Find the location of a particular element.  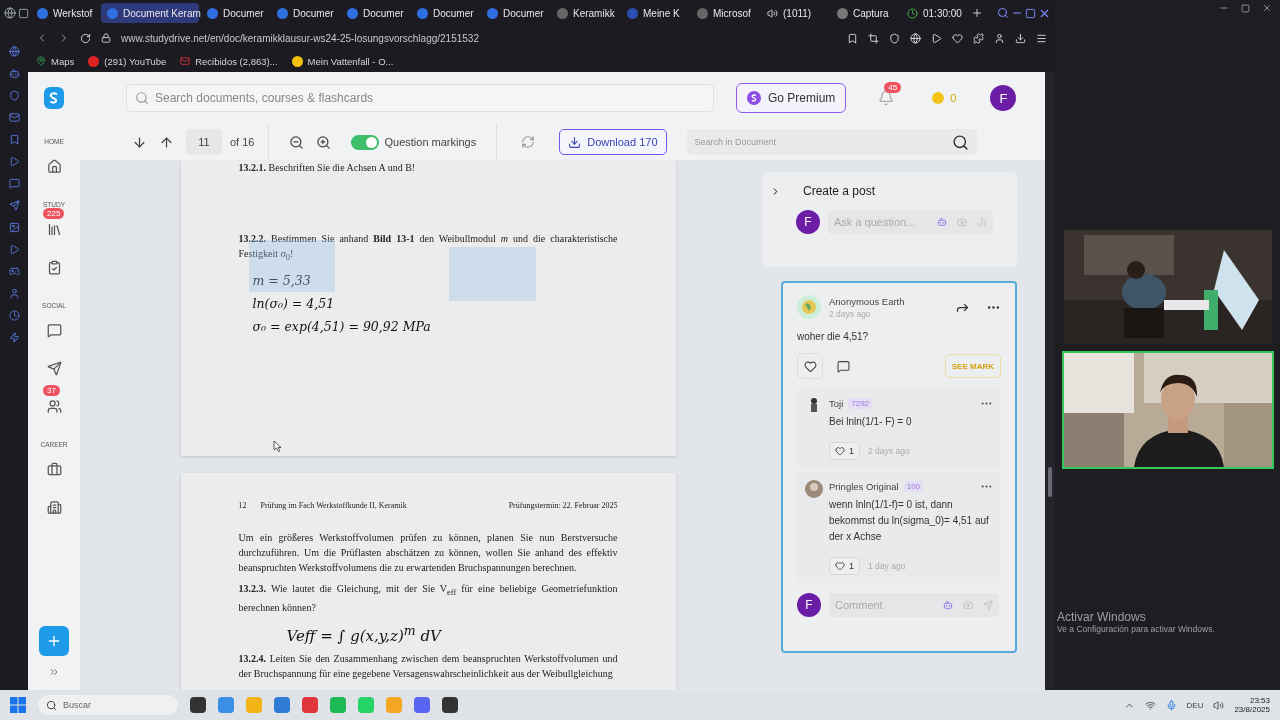

nav-badge: 37 is located at coordinates (51, 390).